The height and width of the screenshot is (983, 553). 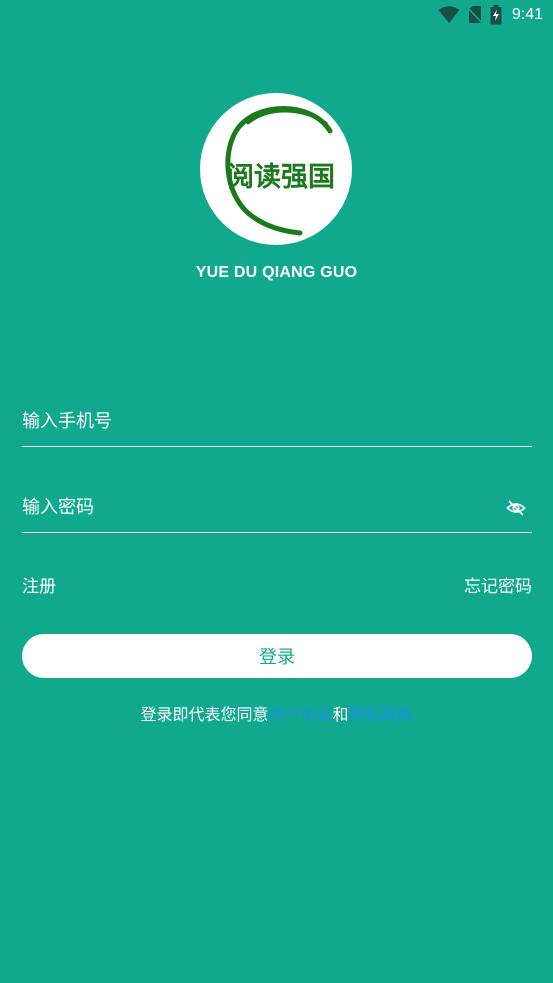 I want to click on status-icons: 9:41, so click(x=490, y=15).